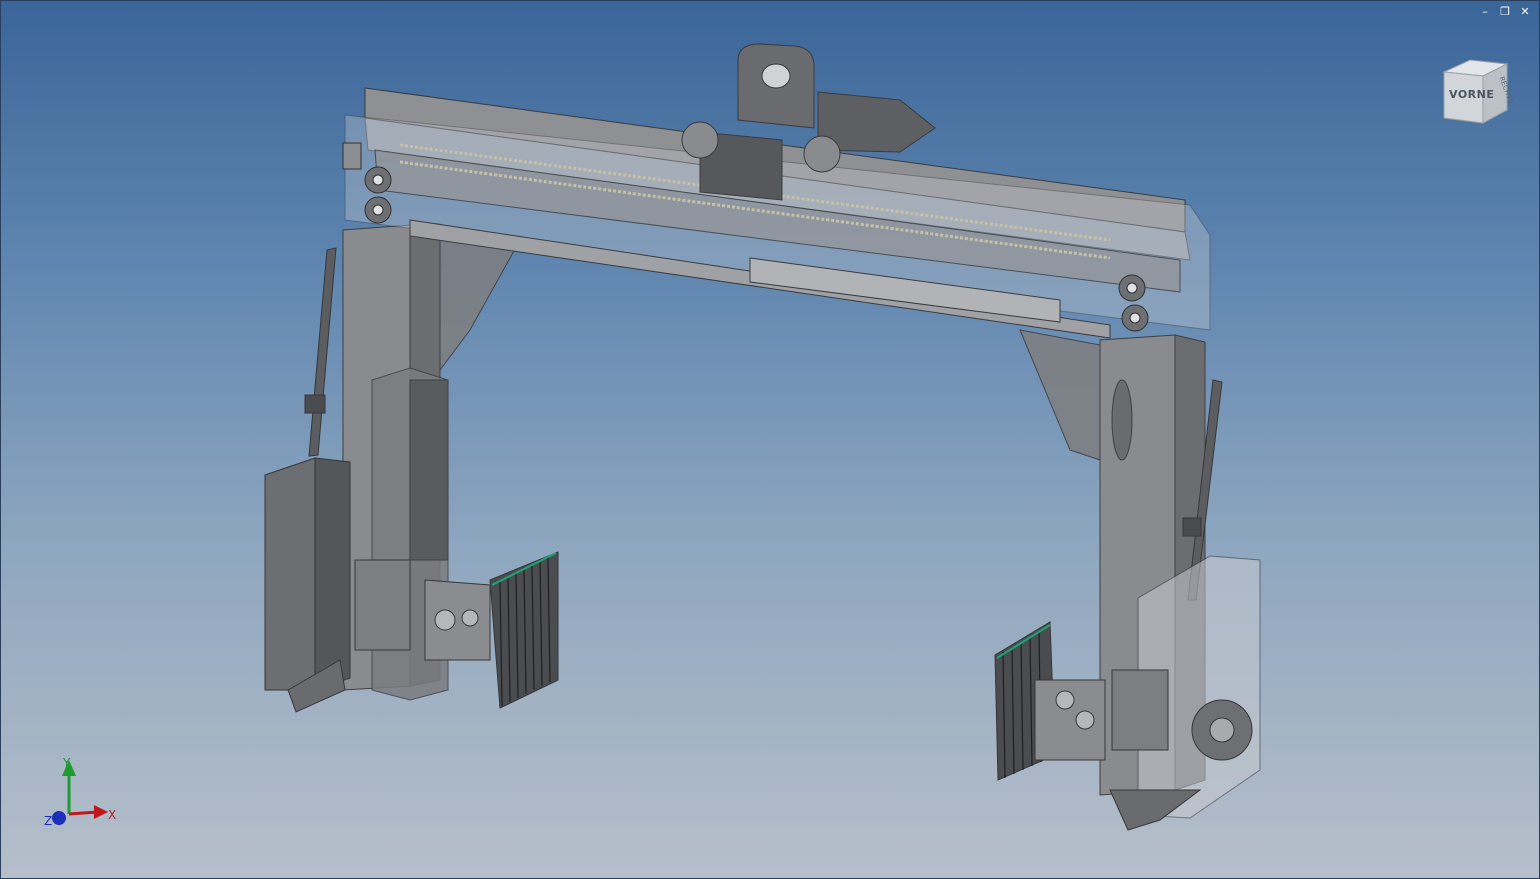 This screenshot has width=1540, height=879. I want to click on window-controls: – ❐ ✕, so click(1505, 12).